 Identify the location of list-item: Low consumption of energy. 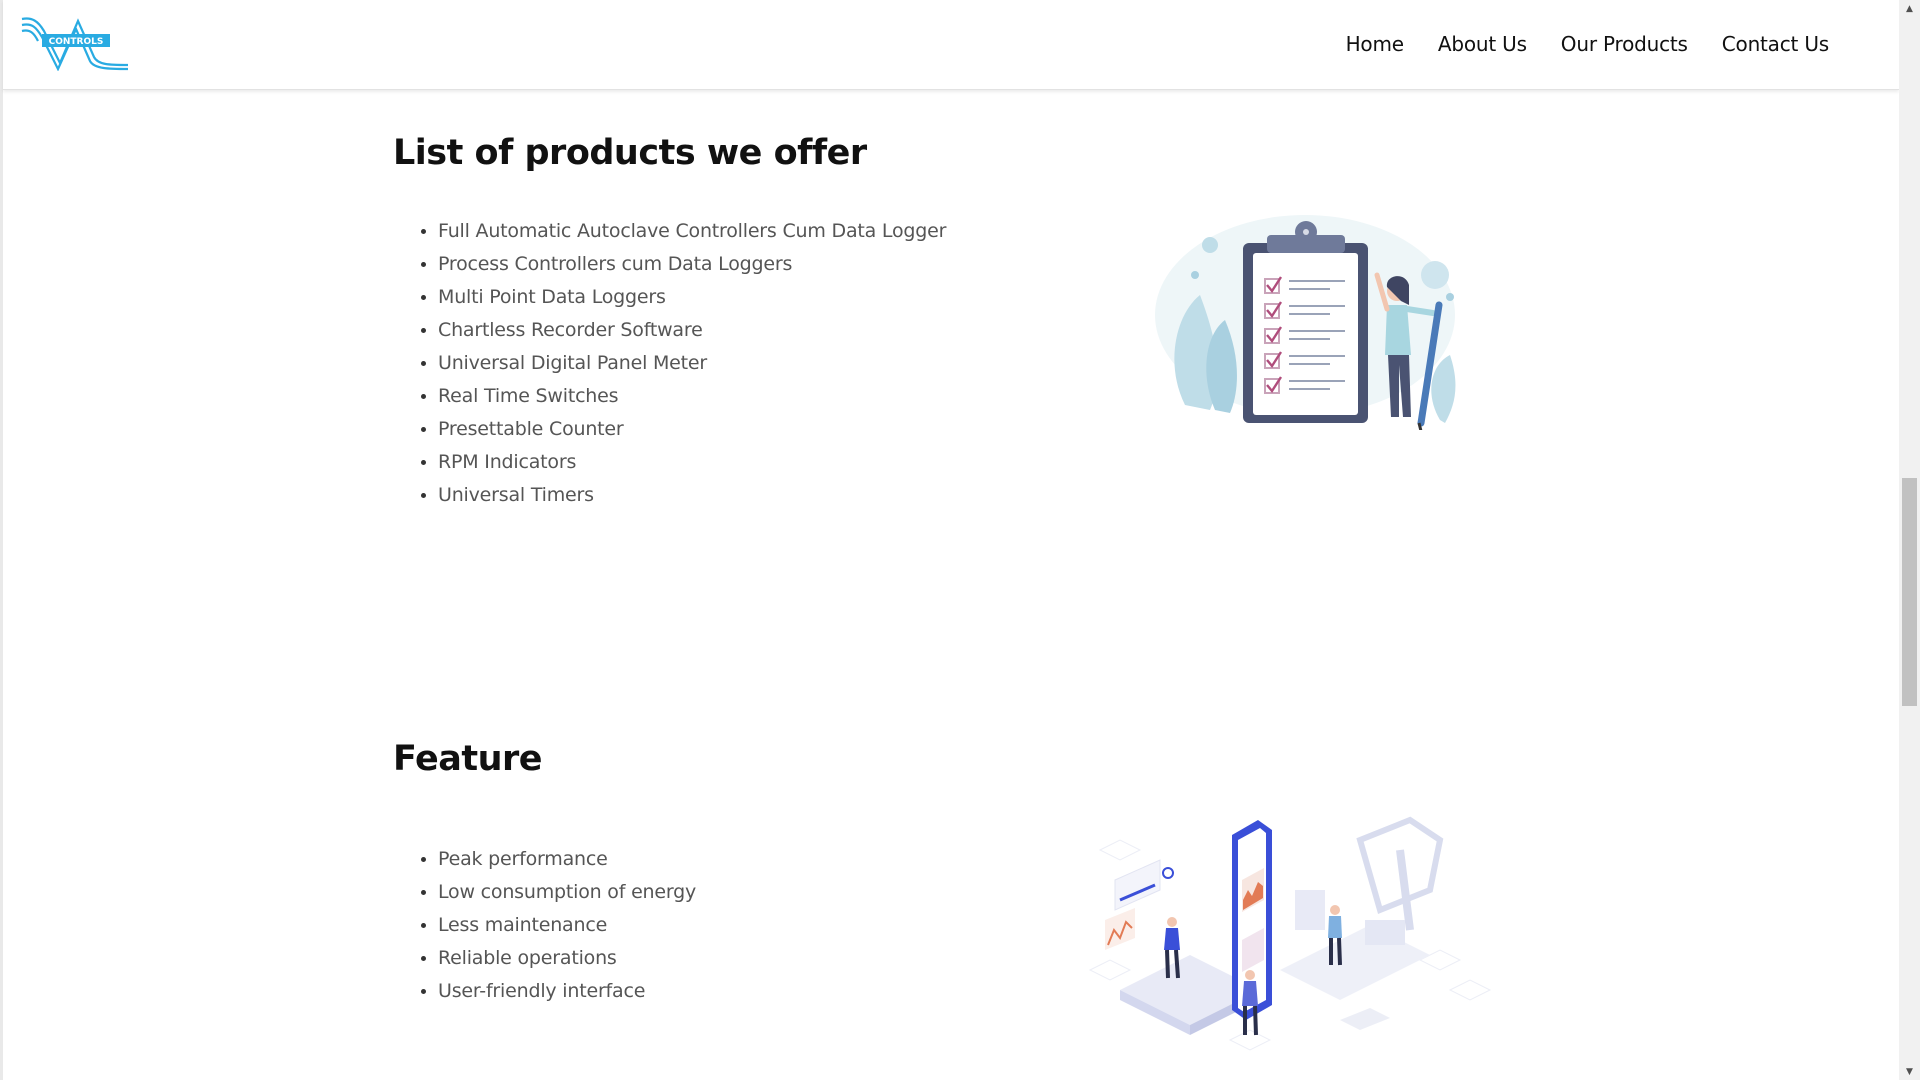
(567, 892).